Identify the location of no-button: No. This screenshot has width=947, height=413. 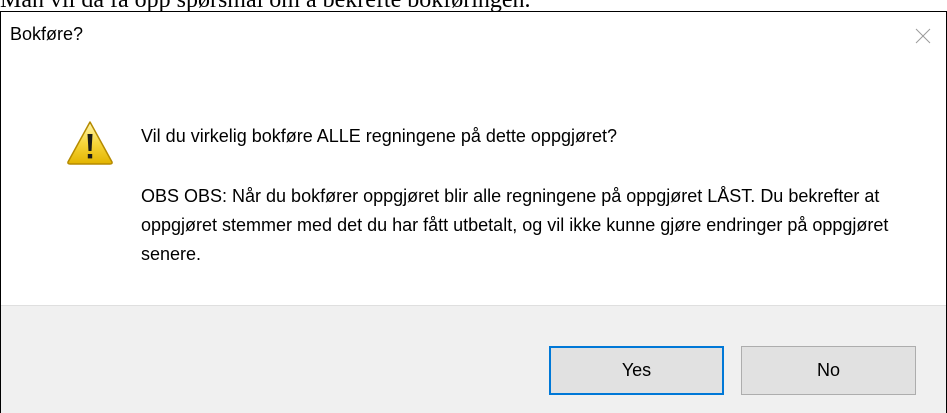
(828, 370).